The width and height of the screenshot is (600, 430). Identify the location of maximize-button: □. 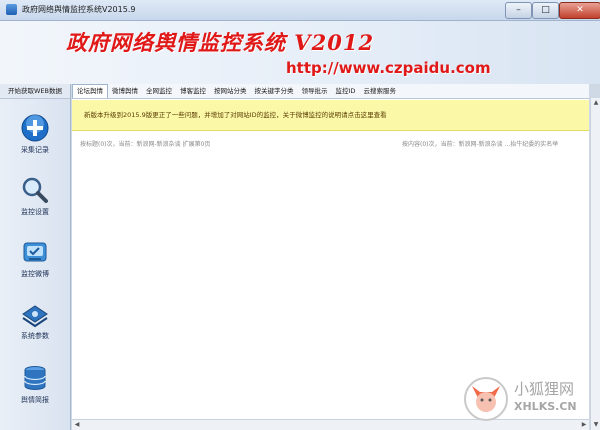
(545, 10).